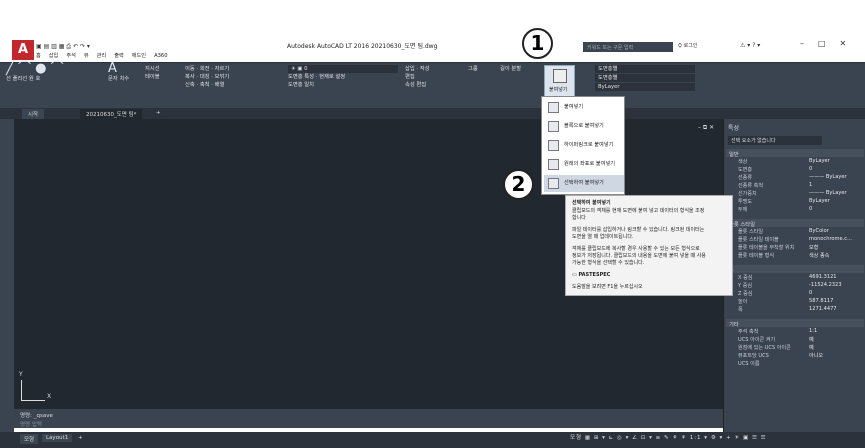 This screenshot has width=865, height=448. I want to click on property-row: Z 중심 0, so click(801, 294).